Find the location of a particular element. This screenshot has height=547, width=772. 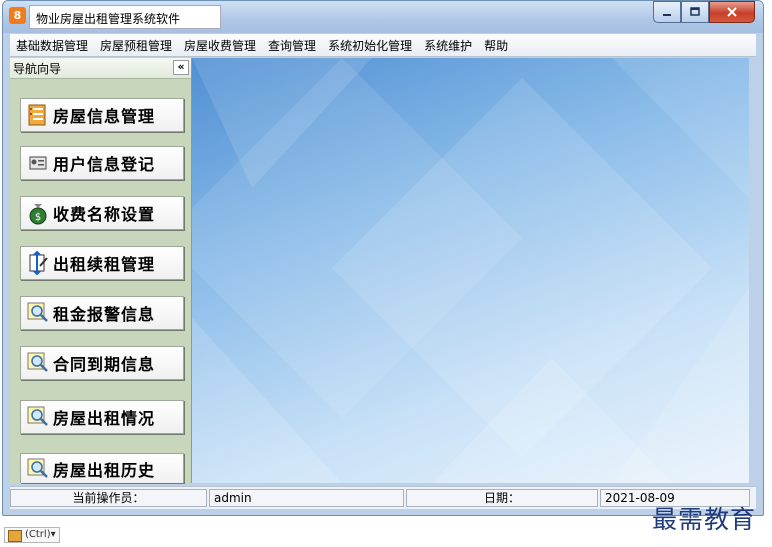

close-button is located at coordinates (732, 12).